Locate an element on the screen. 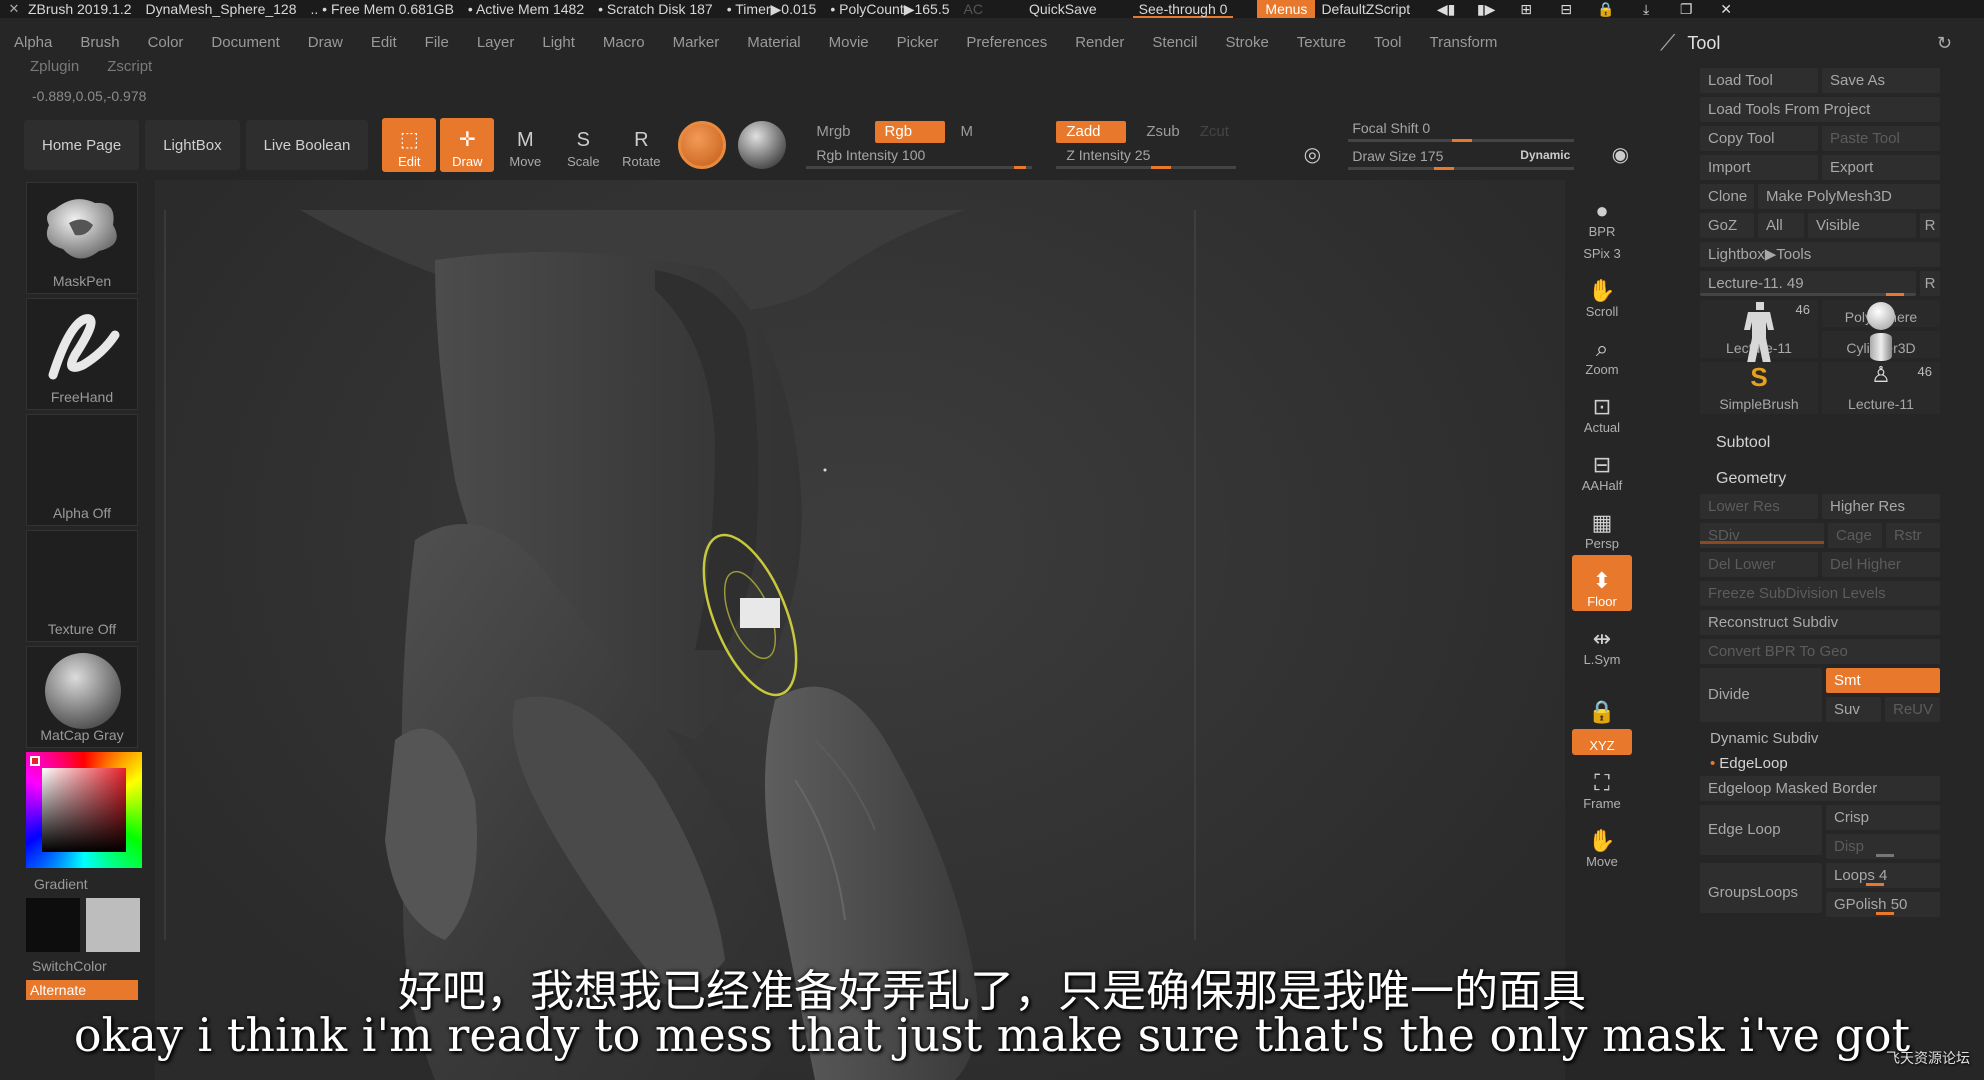 This screenshot has height=1080, width=1984. menu-texture: Texture is located at coordinates (1321, 43).